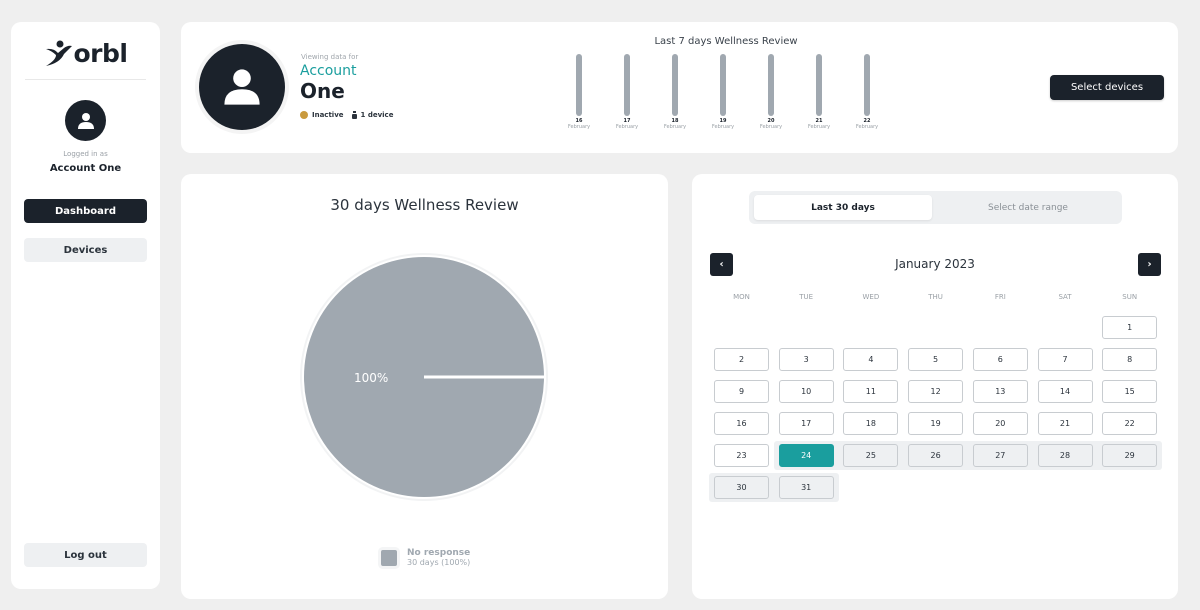  What do you see at coordinates (935, 297) in the screenshot?
I see `weekday-label: THU` at bounding box center [935, 297].